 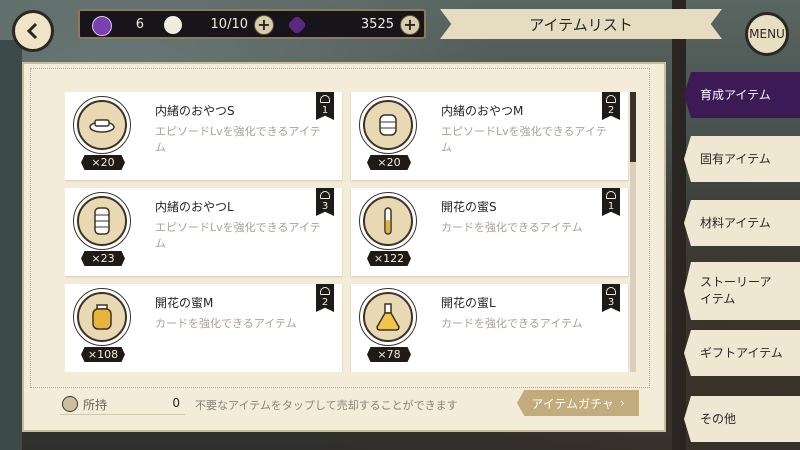 What do you see at coordinates (572, 403) in the screenshot?
I see `gacha-label: アイテムガチャ` at bounding box center [572, 403].